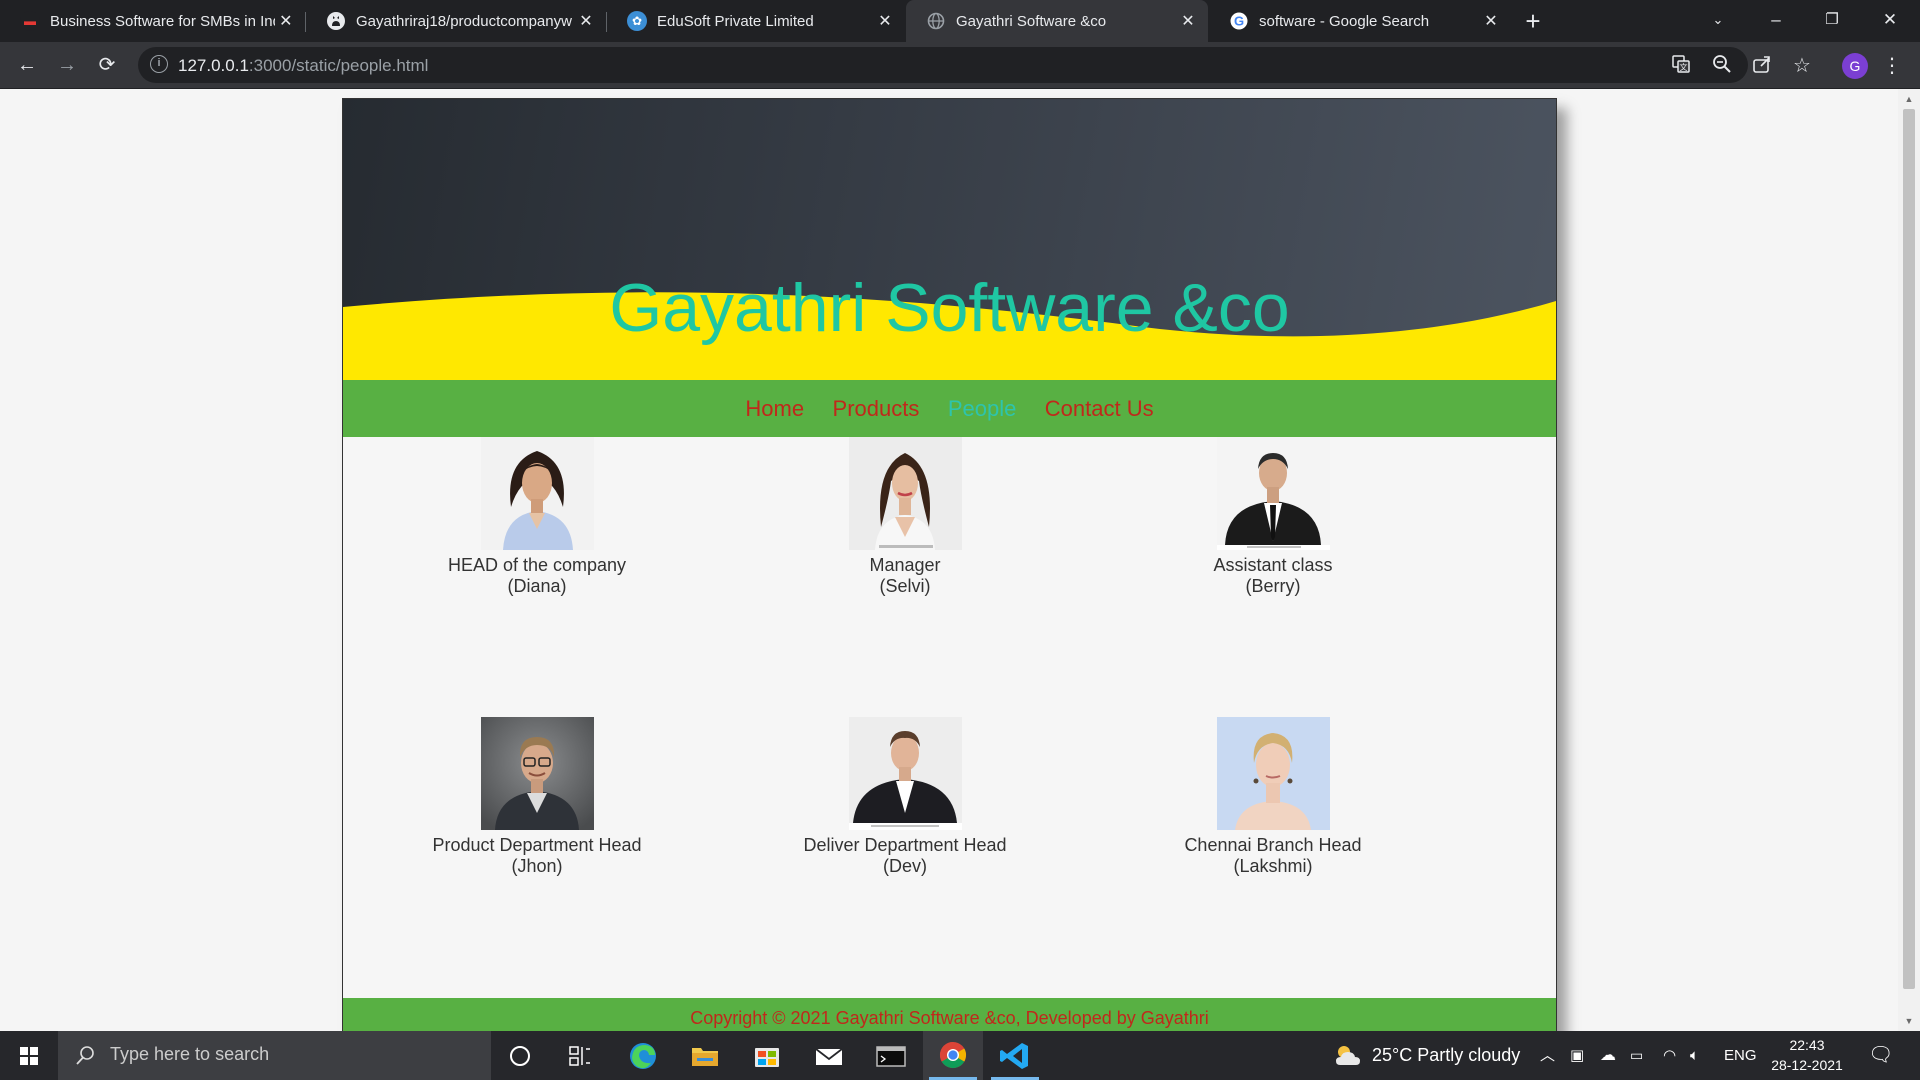 The width and height of the screenshot is (1920, 1080). Describe the element at coordinates (1776, 21) in the screenshot. I see `minimize-button: –` at that location.